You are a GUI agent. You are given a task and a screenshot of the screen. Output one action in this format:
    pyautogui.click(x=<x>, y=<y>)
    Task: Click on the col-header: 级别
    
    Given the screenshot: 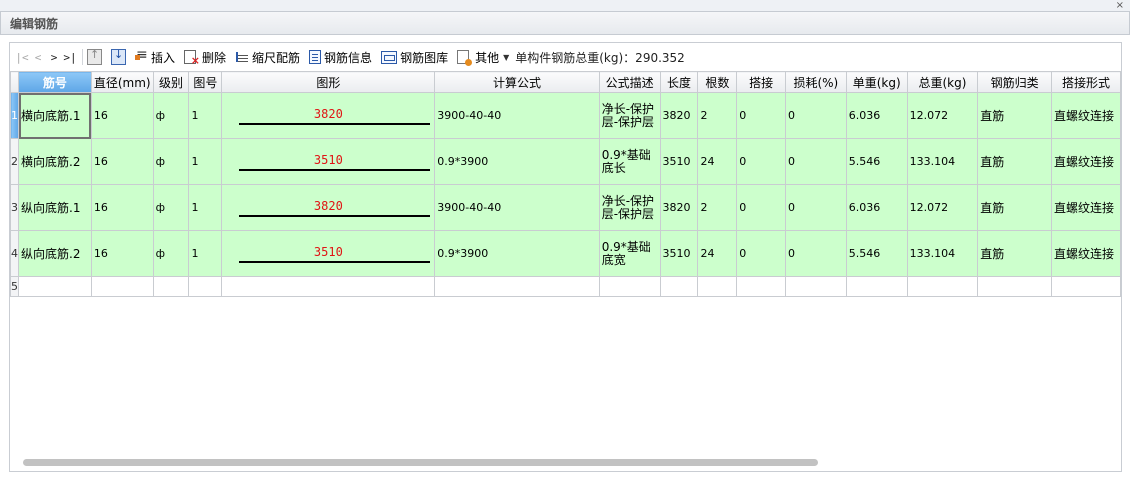 What is the action you would take?
    pyautogui.click(x=171, y=82)
    